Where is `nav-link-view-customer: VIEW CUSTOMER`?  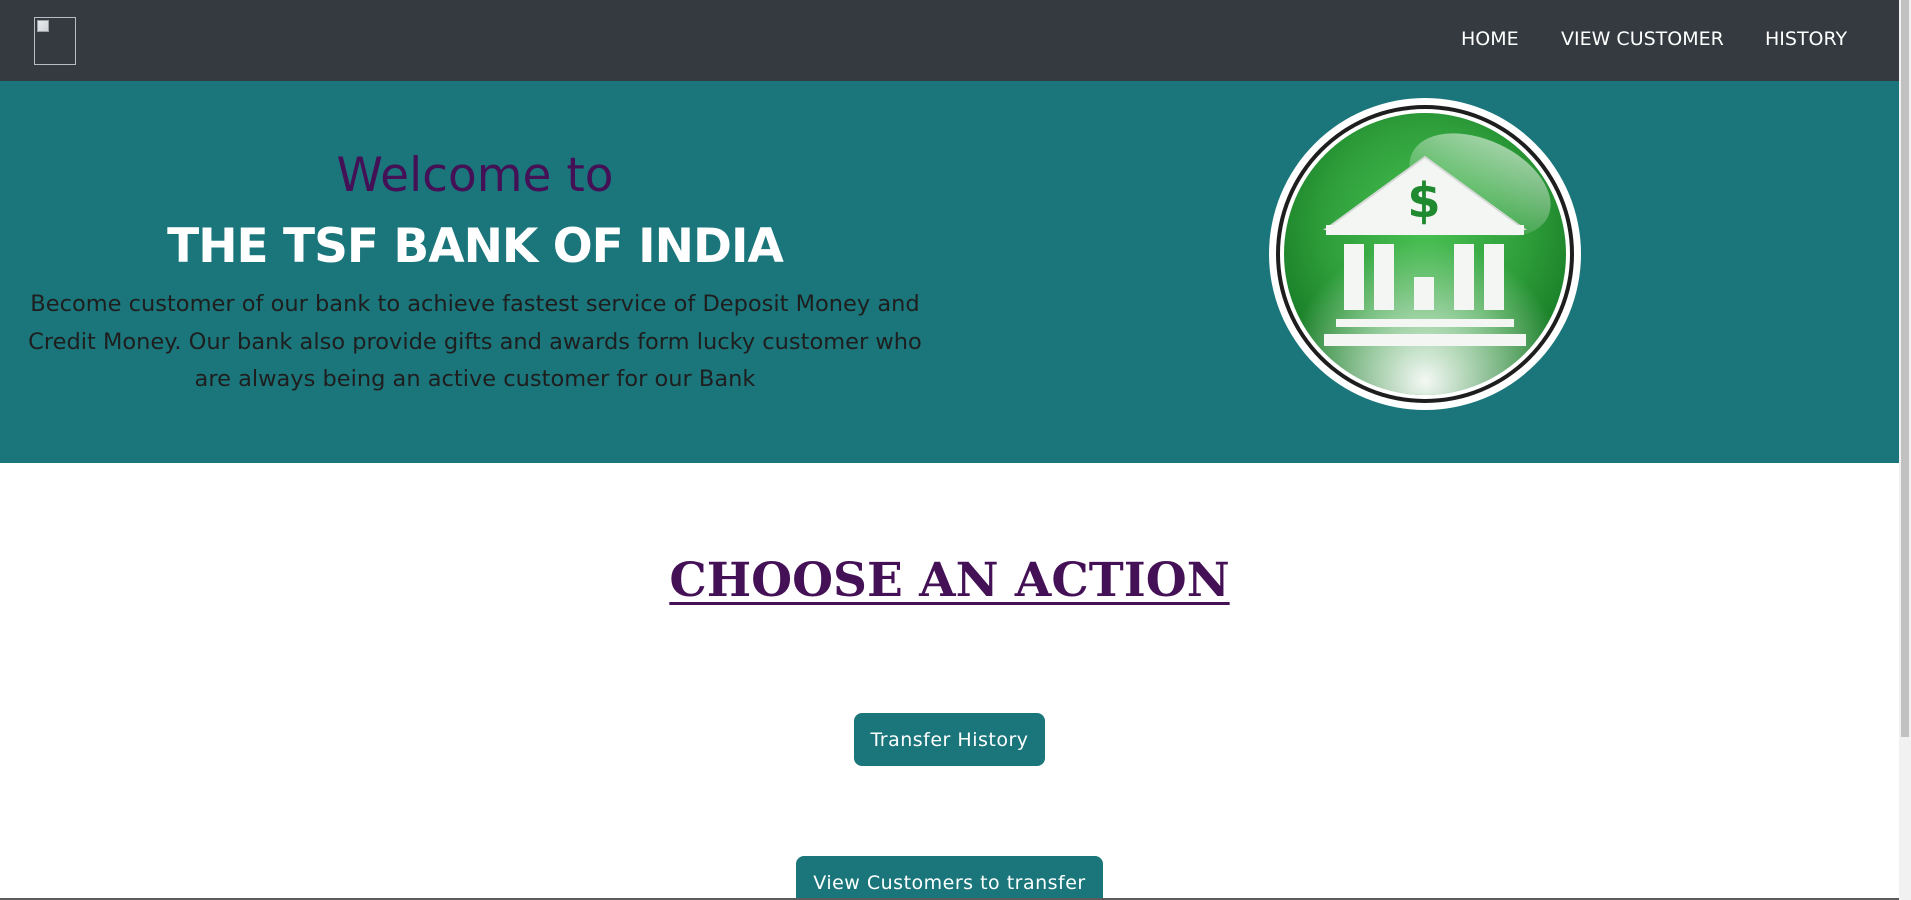 nav-link-view-customer: VIEW CUSTOMER is located at coordinates (1642, 39).